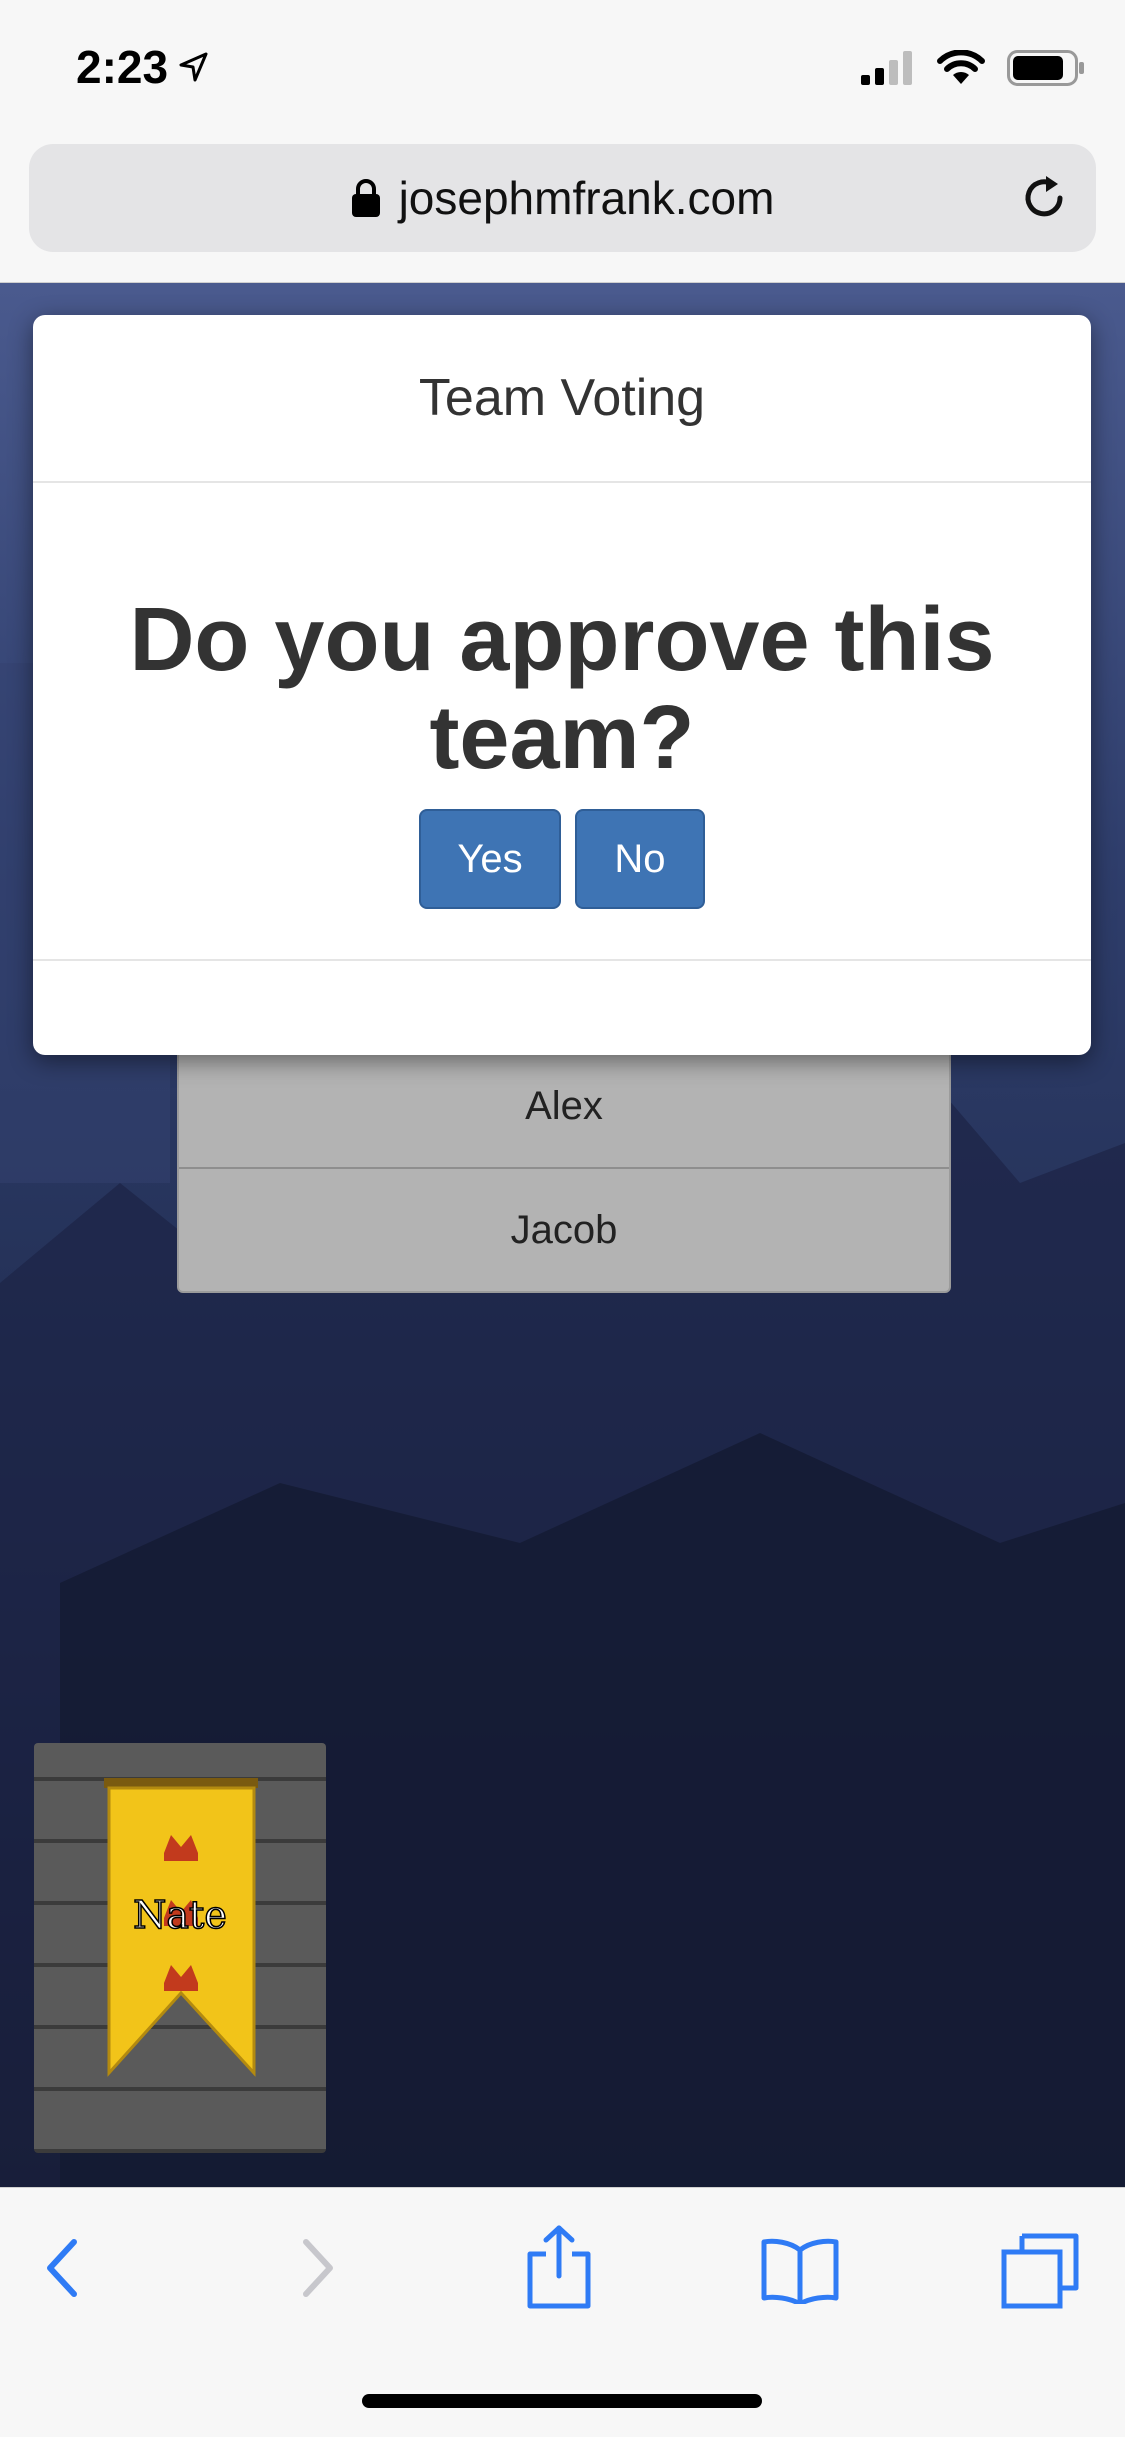  Describe the element at coordinates (562, 859) in the screenshot. I see `vote-buttons: Yes No` at that location.